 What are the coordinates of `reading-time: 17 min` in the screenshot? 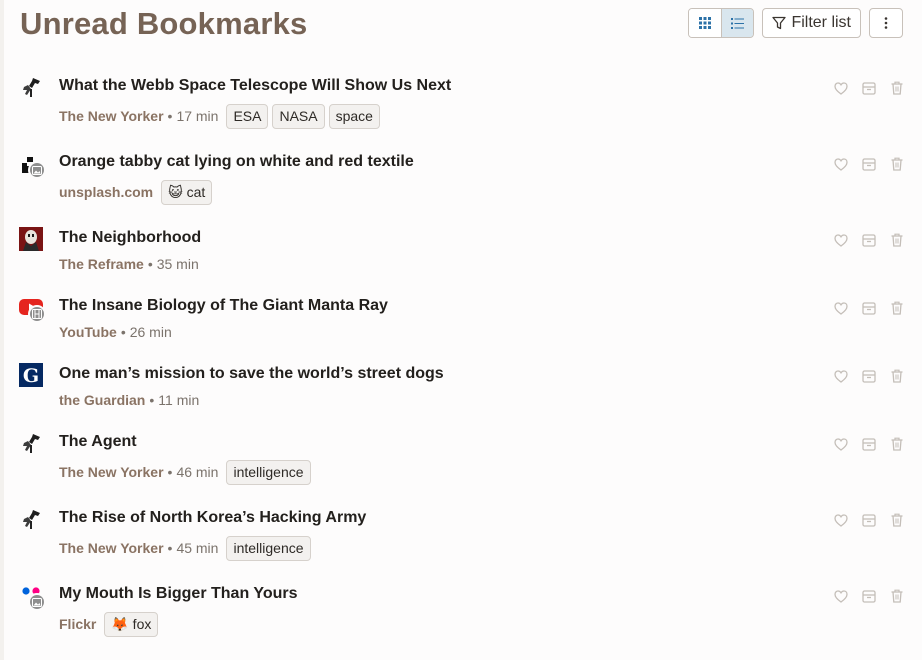 It's located at (197, 116).